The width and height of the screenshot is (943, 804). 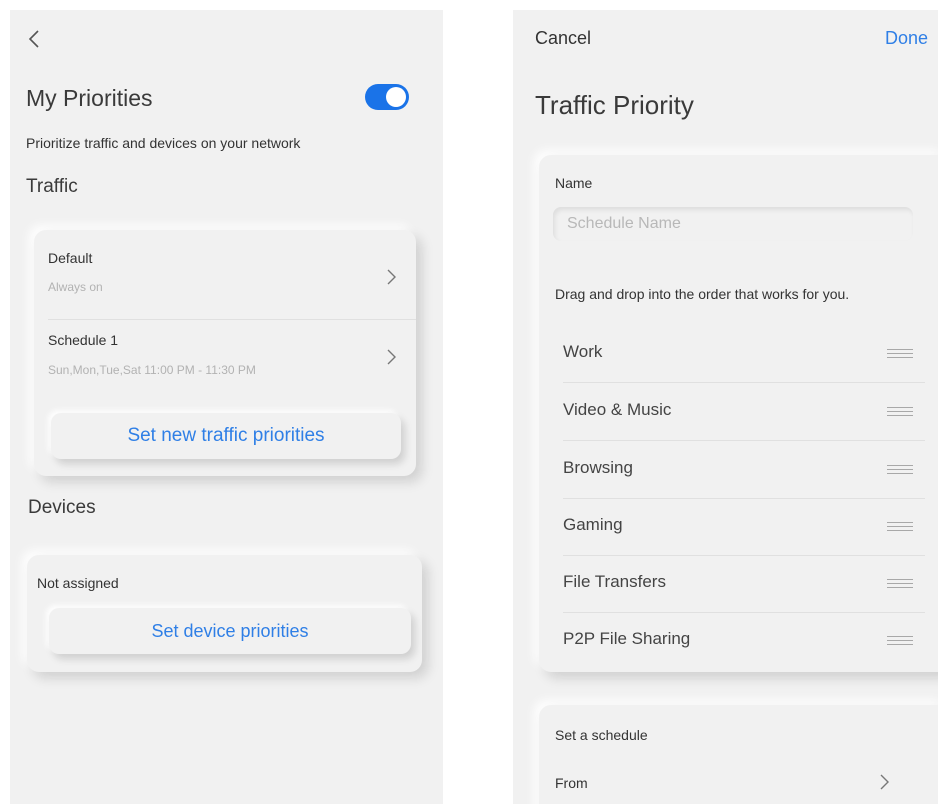 I want to click on page-title: Traffic Priority, so click(x=614, y=105).